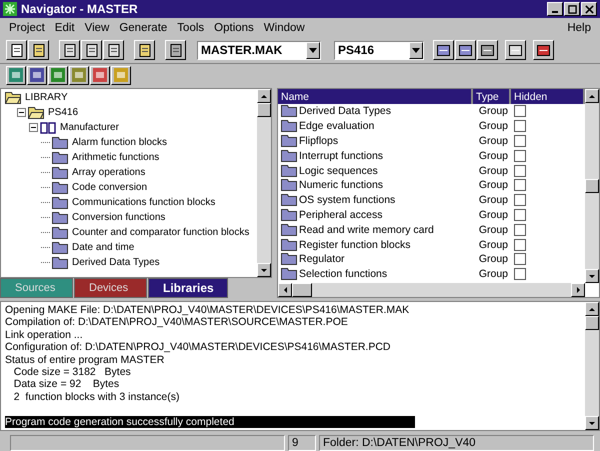  What do you see at coordinates (119, 142) in the screenshot?
I see `tree-item: Alarm function blocks` at bounding box center [119, 142].